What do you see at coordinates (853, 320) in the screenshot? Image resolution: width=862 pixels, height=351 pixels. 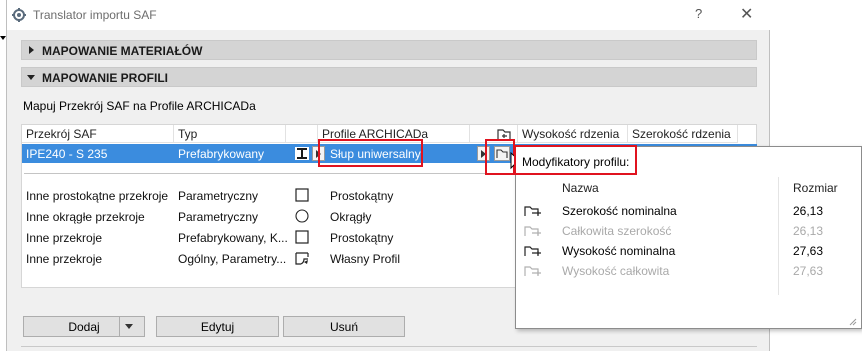 I see `resize-grip-icon` at bounding box center [853, 320].